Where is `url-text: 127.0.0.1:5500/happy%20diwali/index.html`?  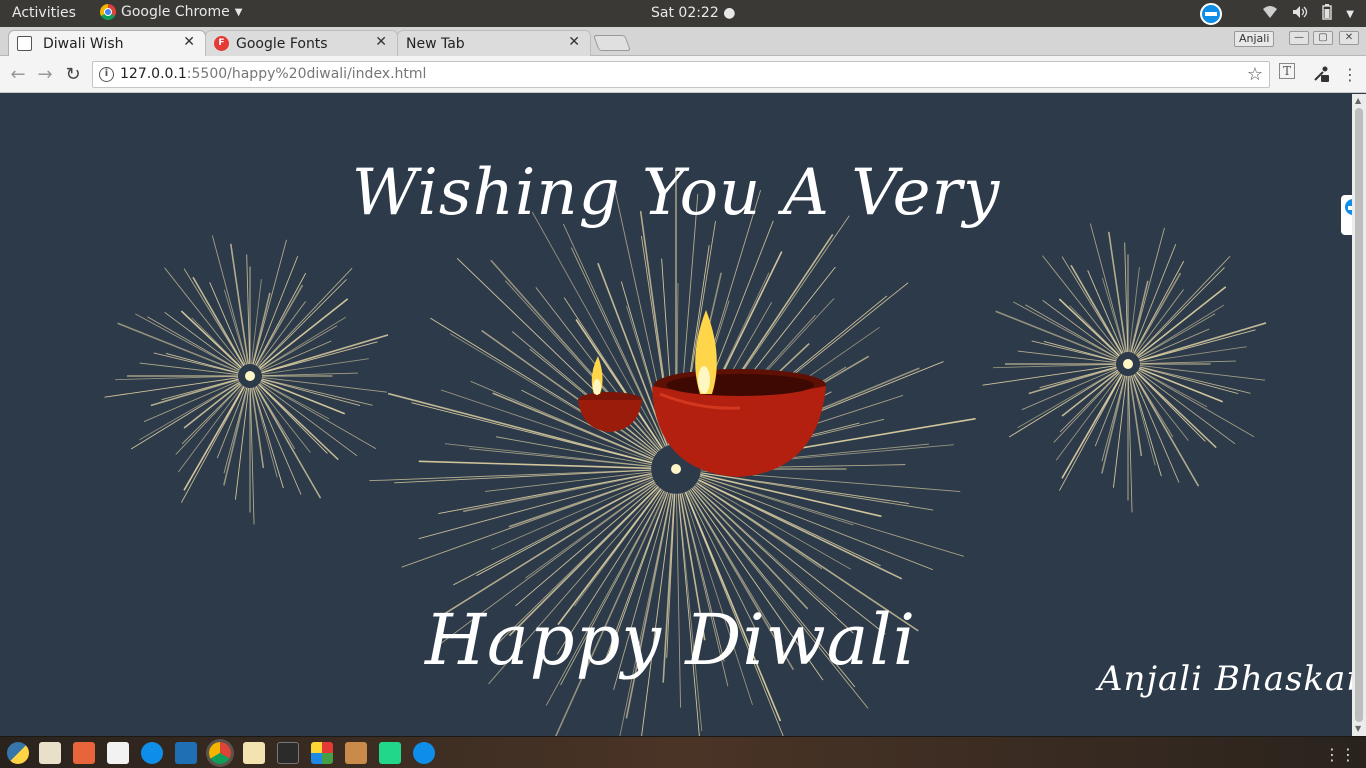 url-text: 127.0.0.1:5500/happy%20diwali/index.html is located at coordinates (273, 74).